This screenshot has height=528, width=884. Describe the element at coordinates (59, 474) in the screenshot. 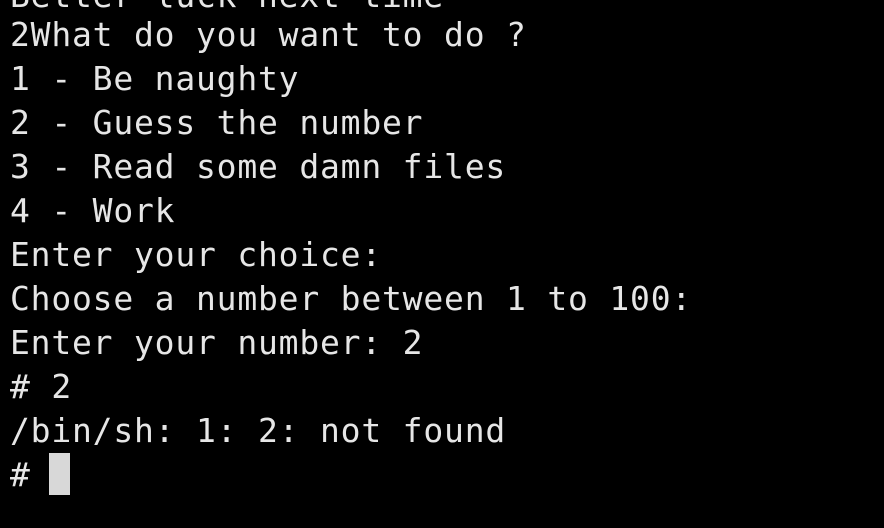

I see `terminal-cursor` at that location.